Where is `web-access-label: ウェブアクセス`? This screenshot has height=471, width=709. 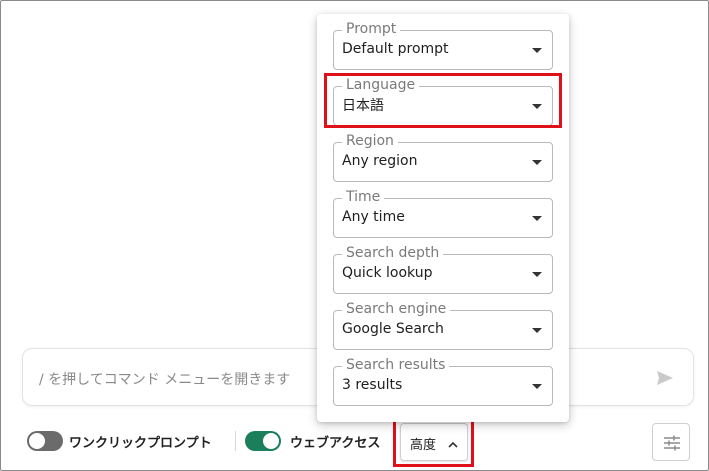
web-access-label: ウェブアクセス is located at coordinates (335, 443).